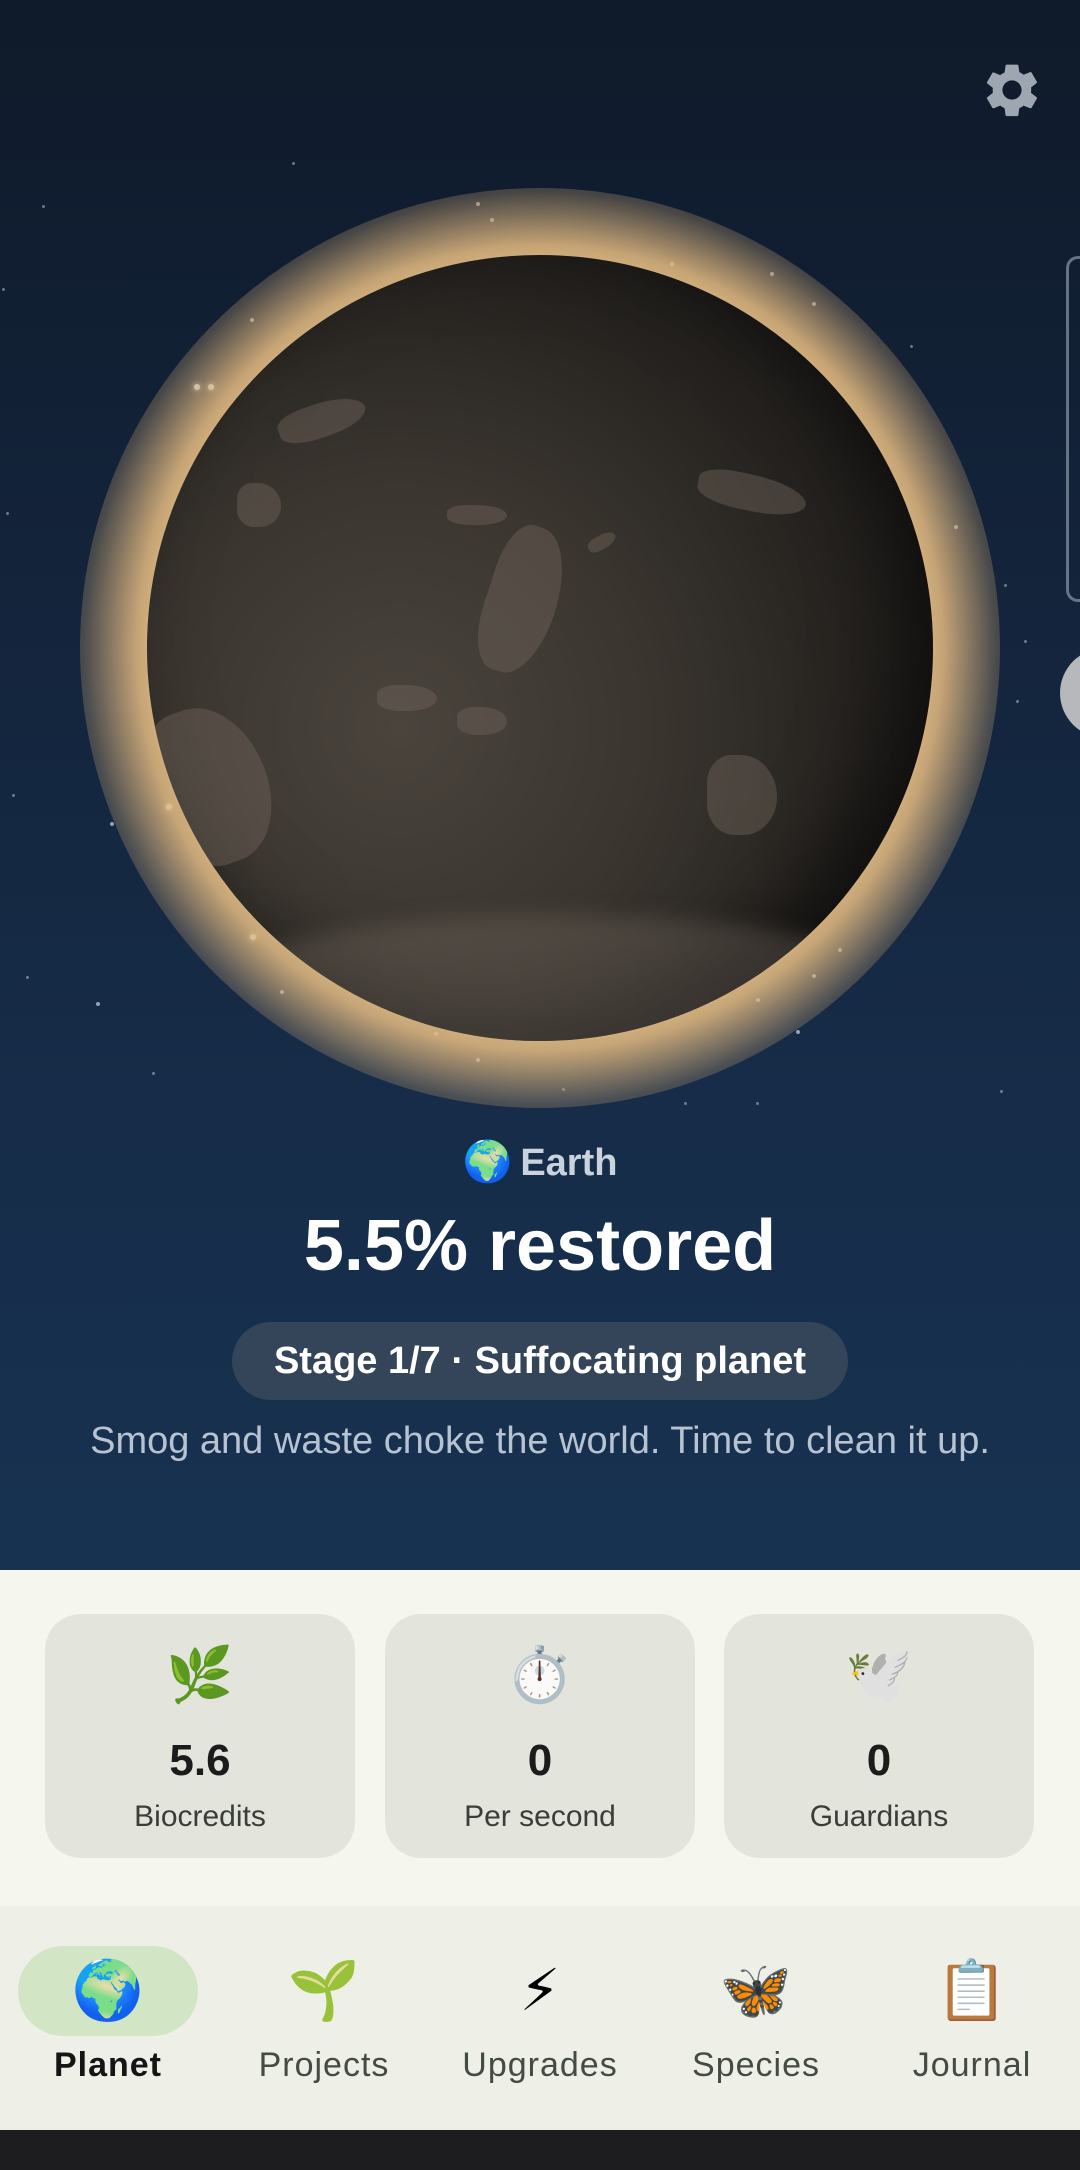 The image size is (1080, 2170). What do you see at coordinates (972, 1990) in the screenshot?
I see `clipboard-icon: 📋` at bounding box center [972, 1990].